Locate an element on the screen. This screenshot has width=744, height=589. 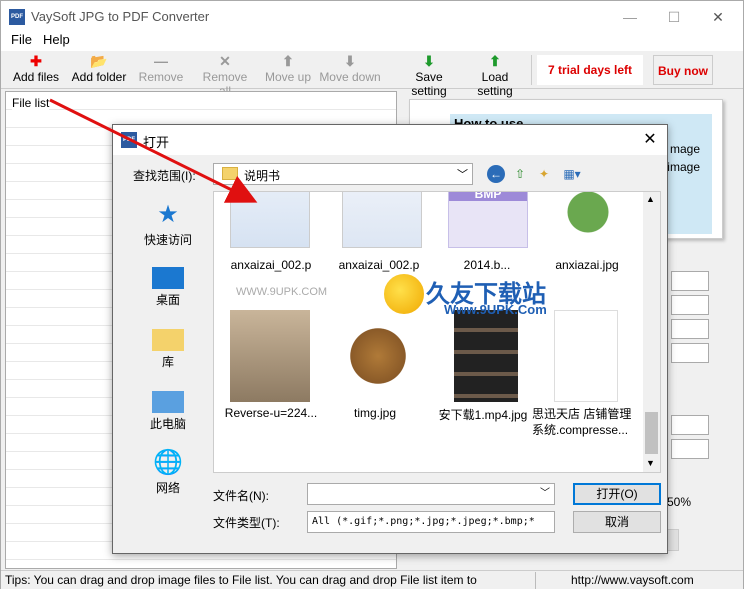
watermark-www: WWW.9UPK.COM is located at coordinates (282, 292).